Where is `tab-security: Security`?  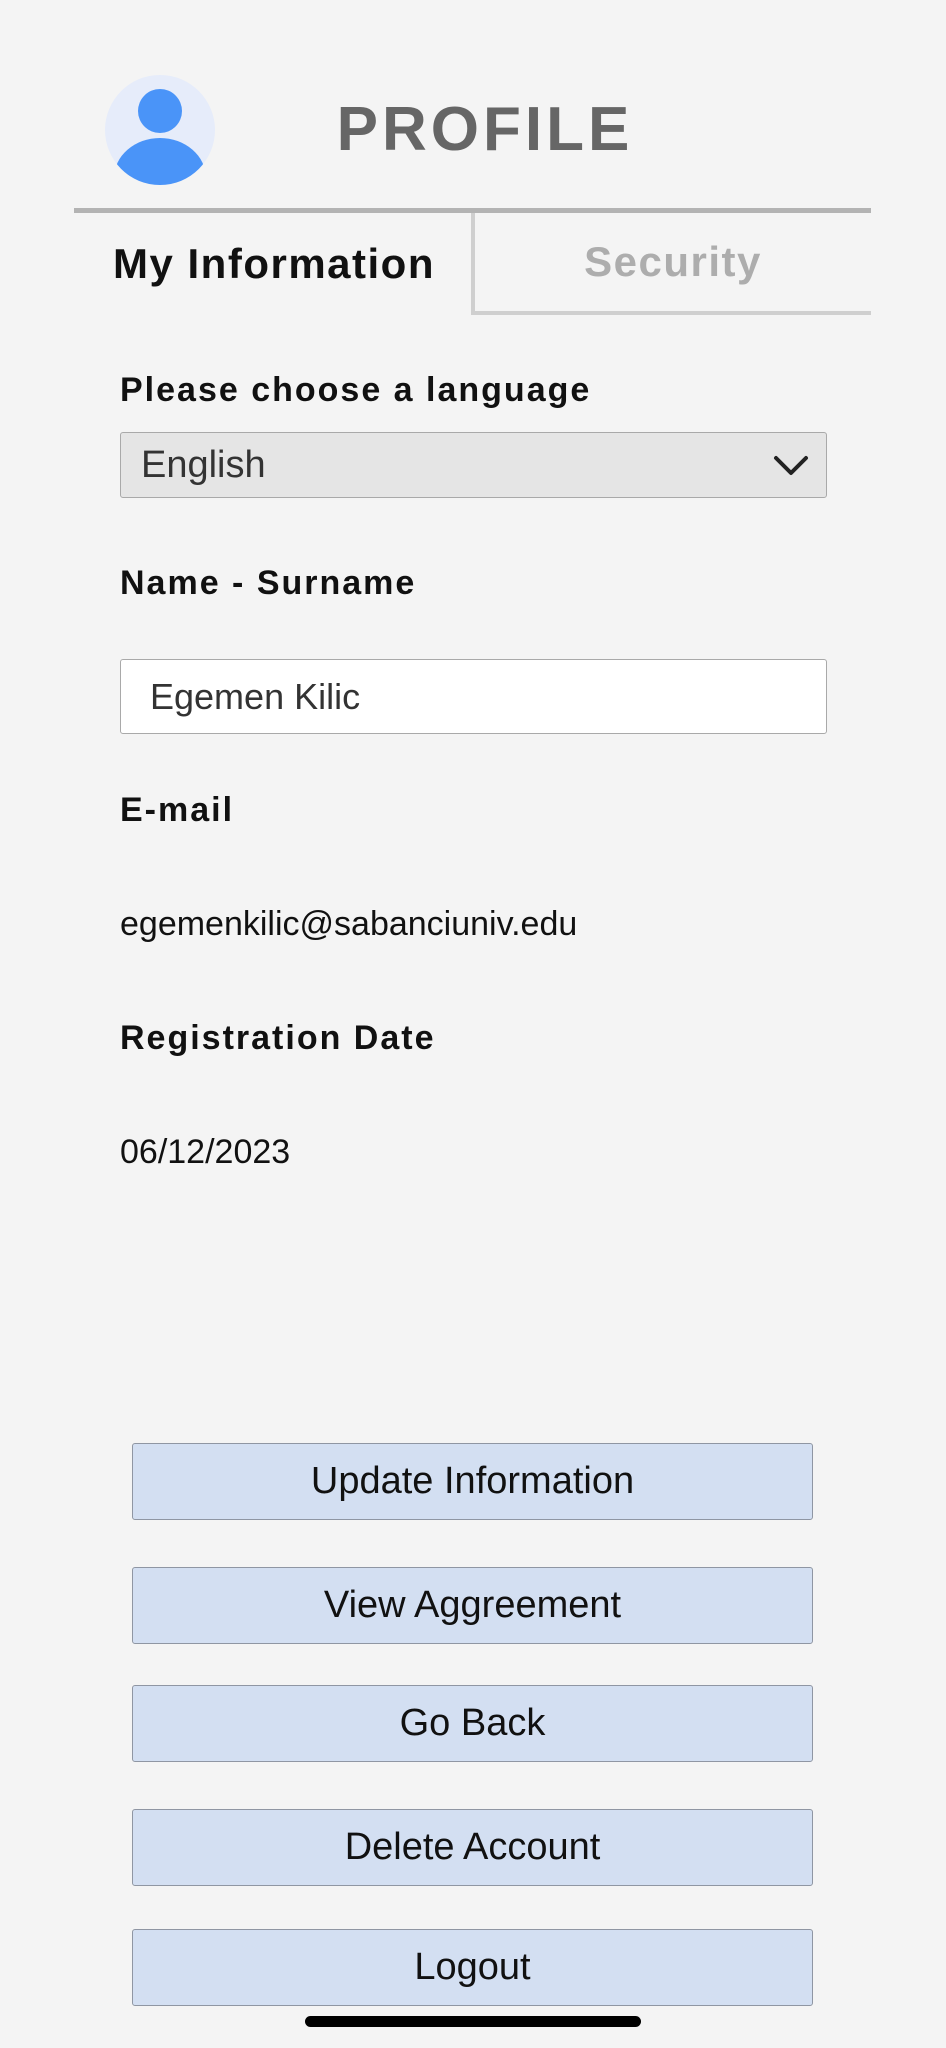 tab-security: Security is located at coordinates (671, 264).